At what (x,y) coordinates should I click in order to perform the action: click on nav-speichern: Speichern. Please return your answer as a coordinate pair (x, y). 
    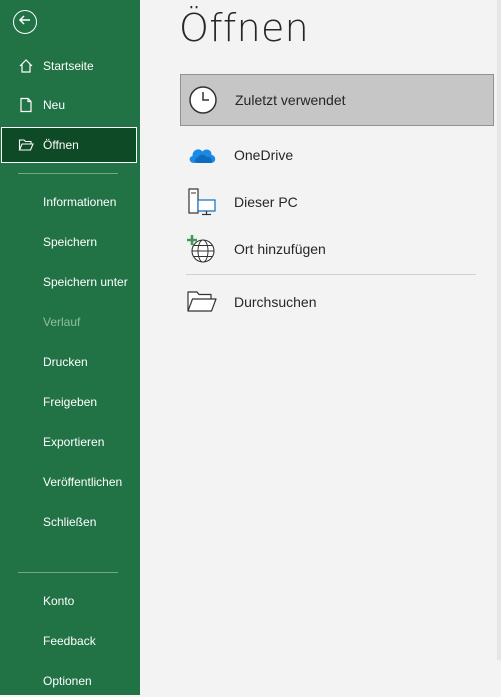
    Looking at the image, I should click on (70, 242).